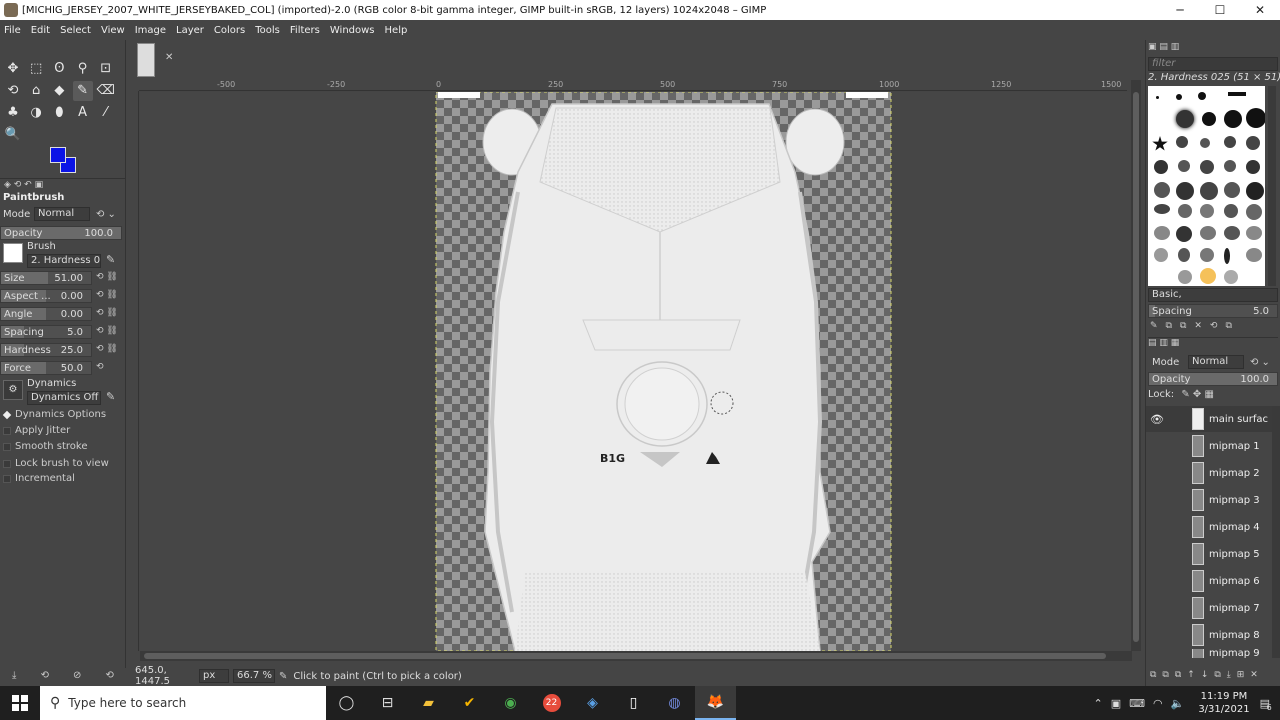  Describe the element at coordinates (100, 367) in the screenshot. I see `force-reset-icon: ⟲` at that location.